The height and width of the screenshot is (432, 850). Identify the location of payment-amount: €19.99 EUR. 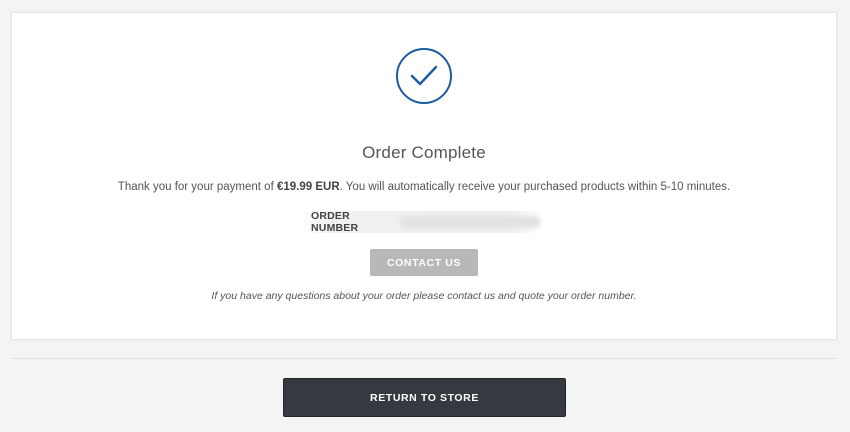
(308, 187).